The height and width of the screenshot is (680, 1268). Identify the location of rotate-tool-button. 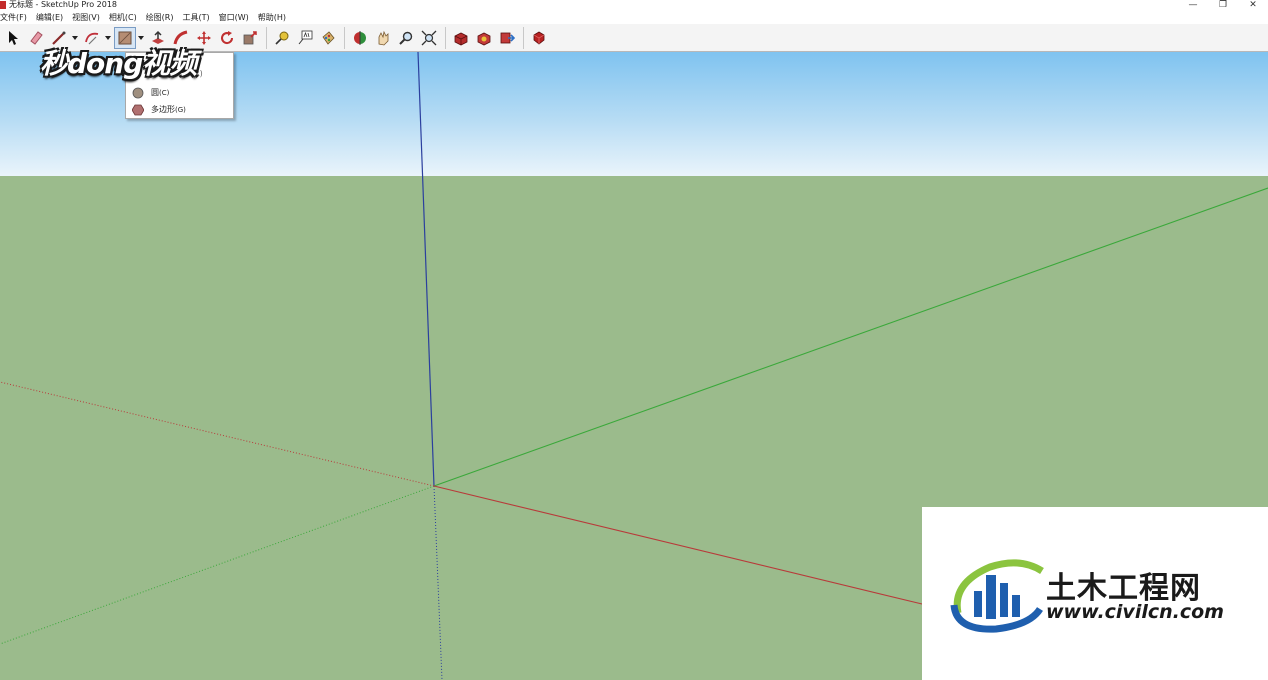
(227, 38).